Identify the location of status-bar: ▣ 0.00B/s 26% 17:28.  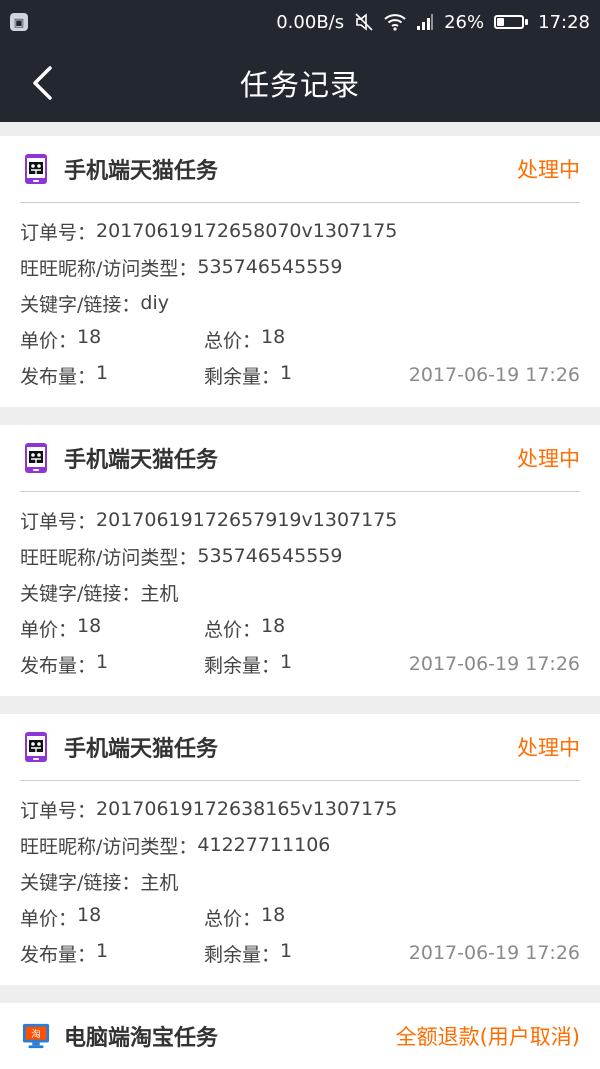
(300, 22).